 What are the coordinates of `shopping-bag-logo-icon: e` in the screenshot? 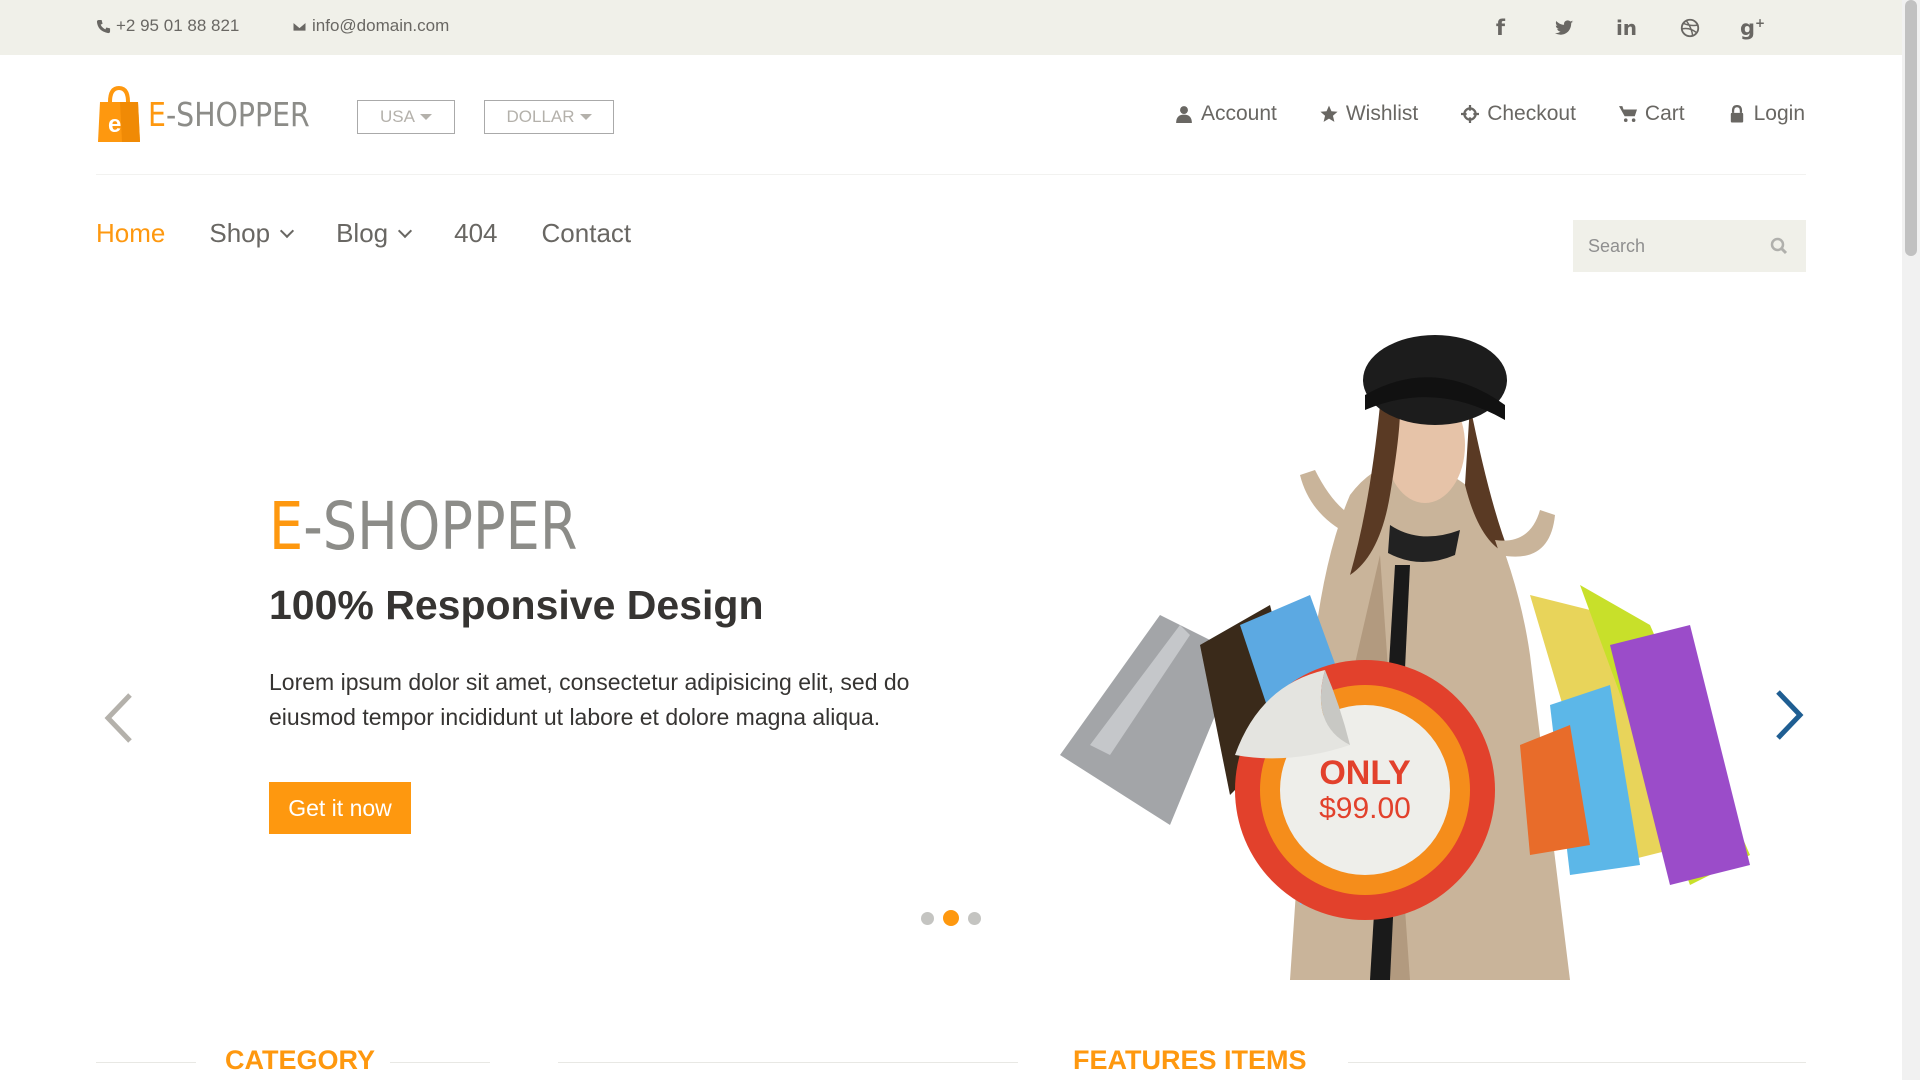 It's located at (119, 113).